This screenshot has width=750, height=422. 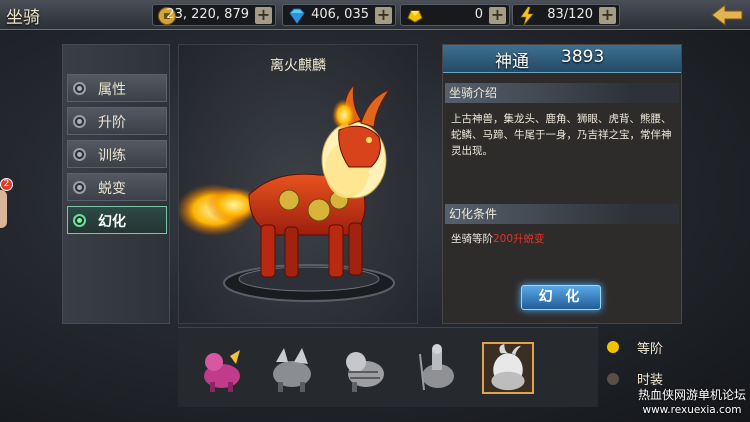 I want to click on skin-slot-armored-beast, so click(x=292, y=368).